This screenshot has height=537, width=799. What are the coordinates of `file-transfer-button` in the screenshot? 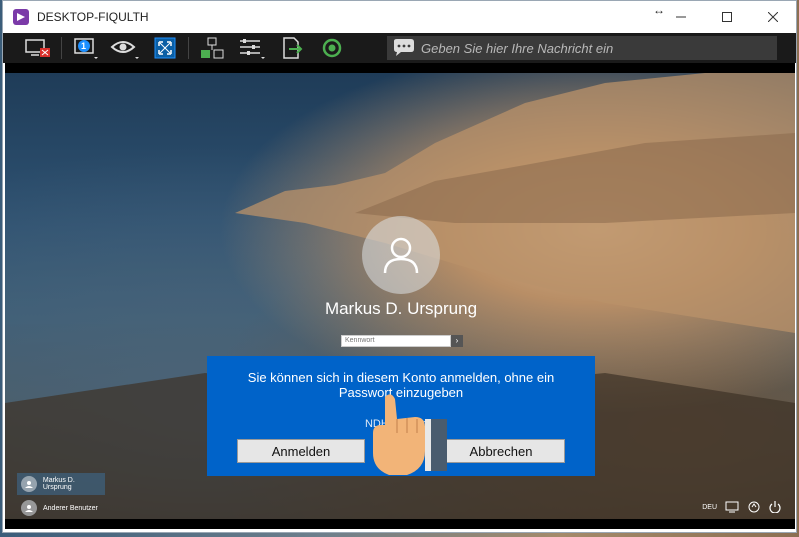 It's located at (292, 48).